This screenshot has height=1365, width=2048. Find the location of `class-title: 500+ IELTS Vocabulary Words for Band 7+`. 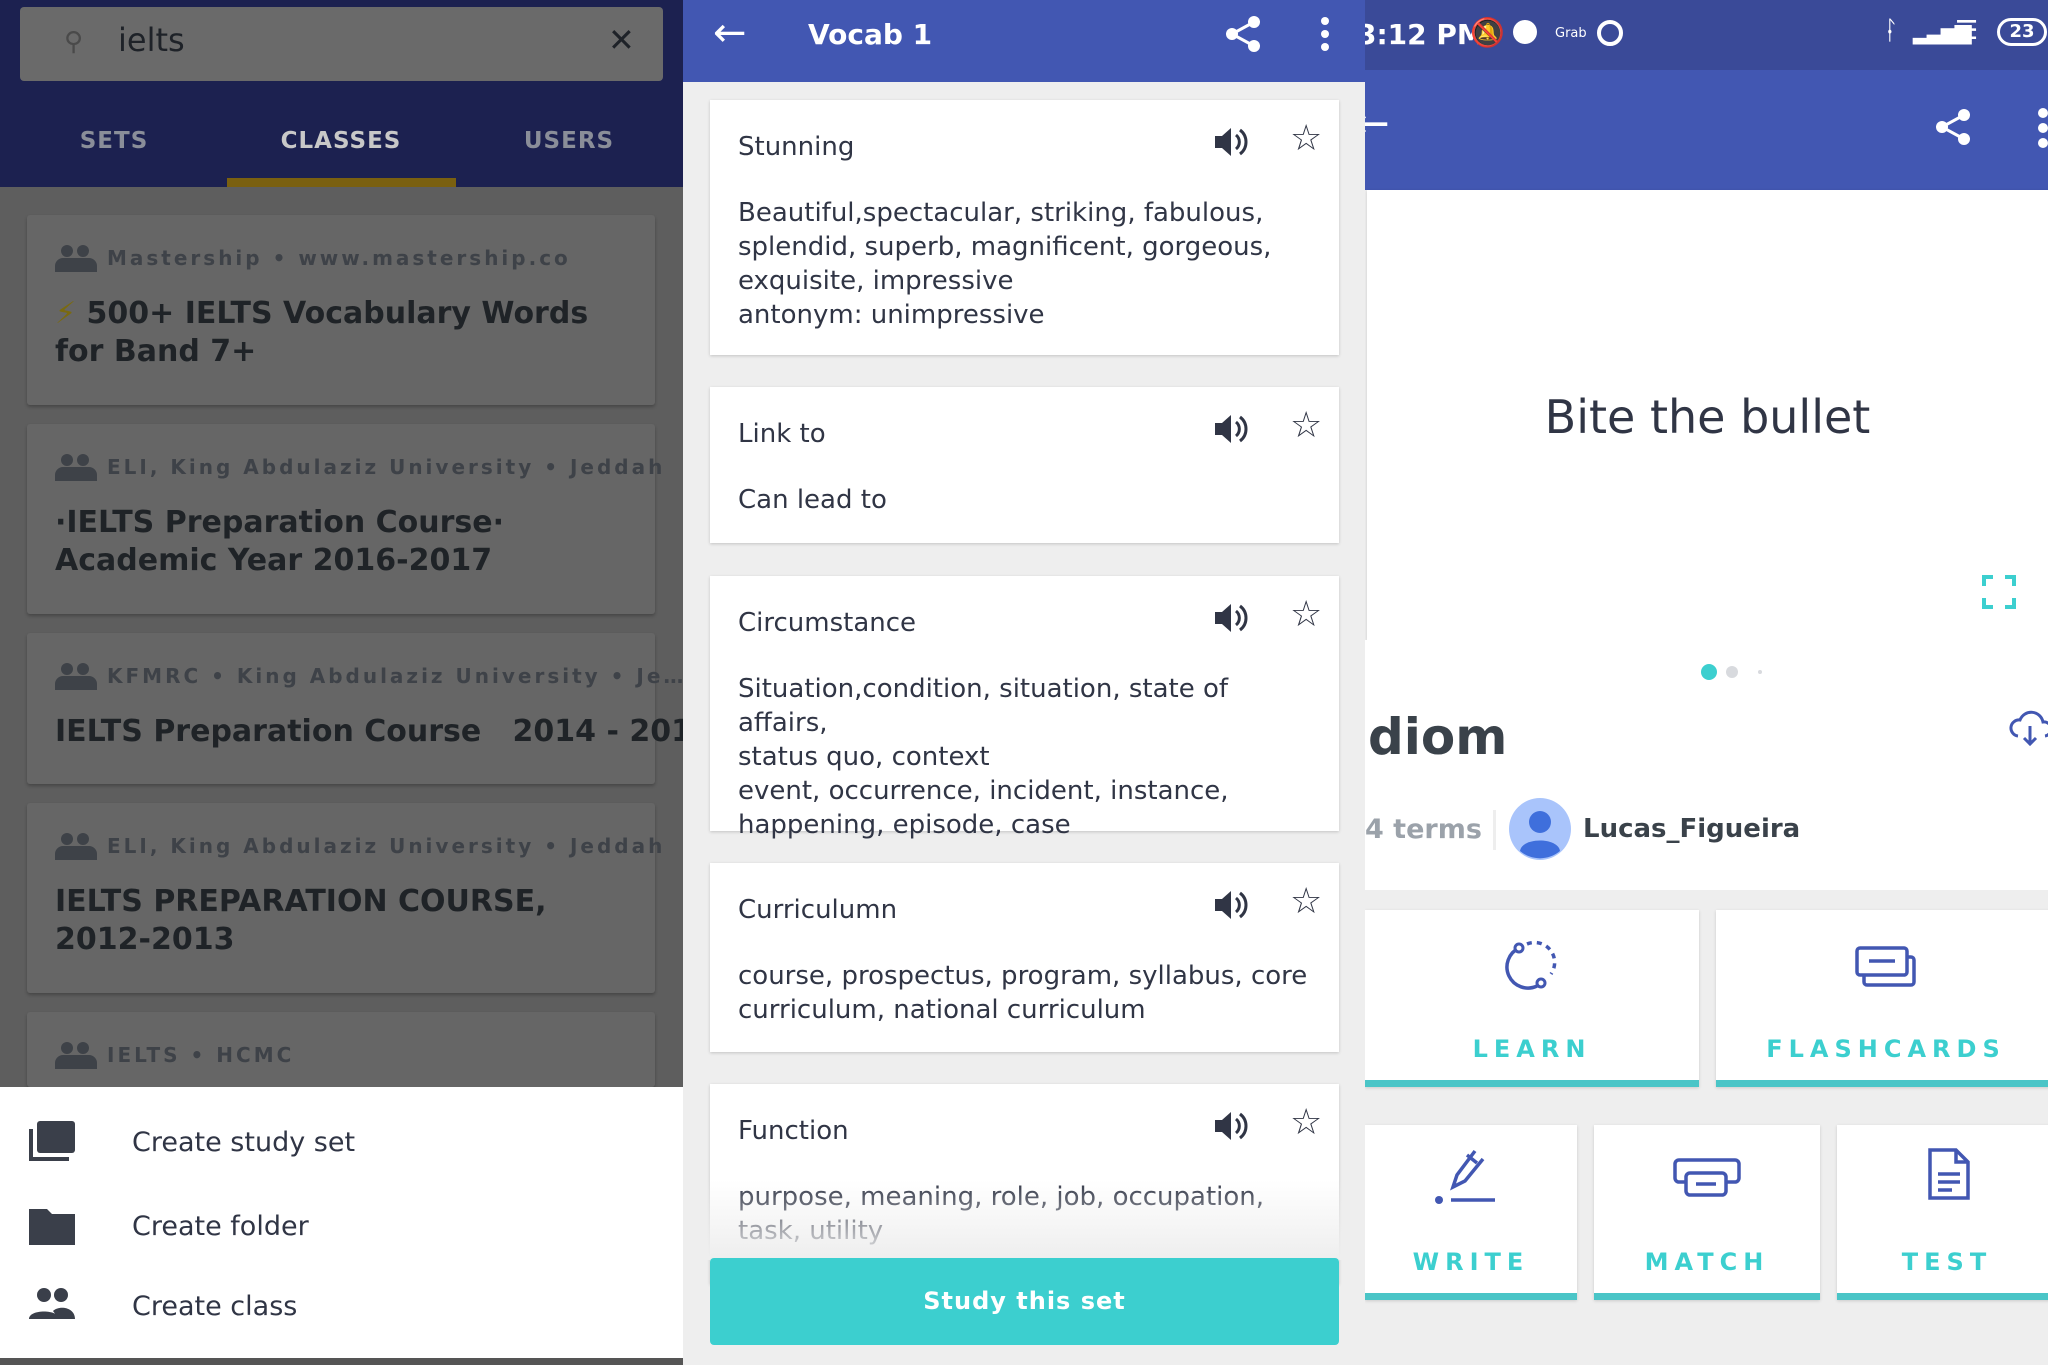

class-title: 500+ IELTS Vocabulary Words for Band 7+ is located at coordinates (322, 332).